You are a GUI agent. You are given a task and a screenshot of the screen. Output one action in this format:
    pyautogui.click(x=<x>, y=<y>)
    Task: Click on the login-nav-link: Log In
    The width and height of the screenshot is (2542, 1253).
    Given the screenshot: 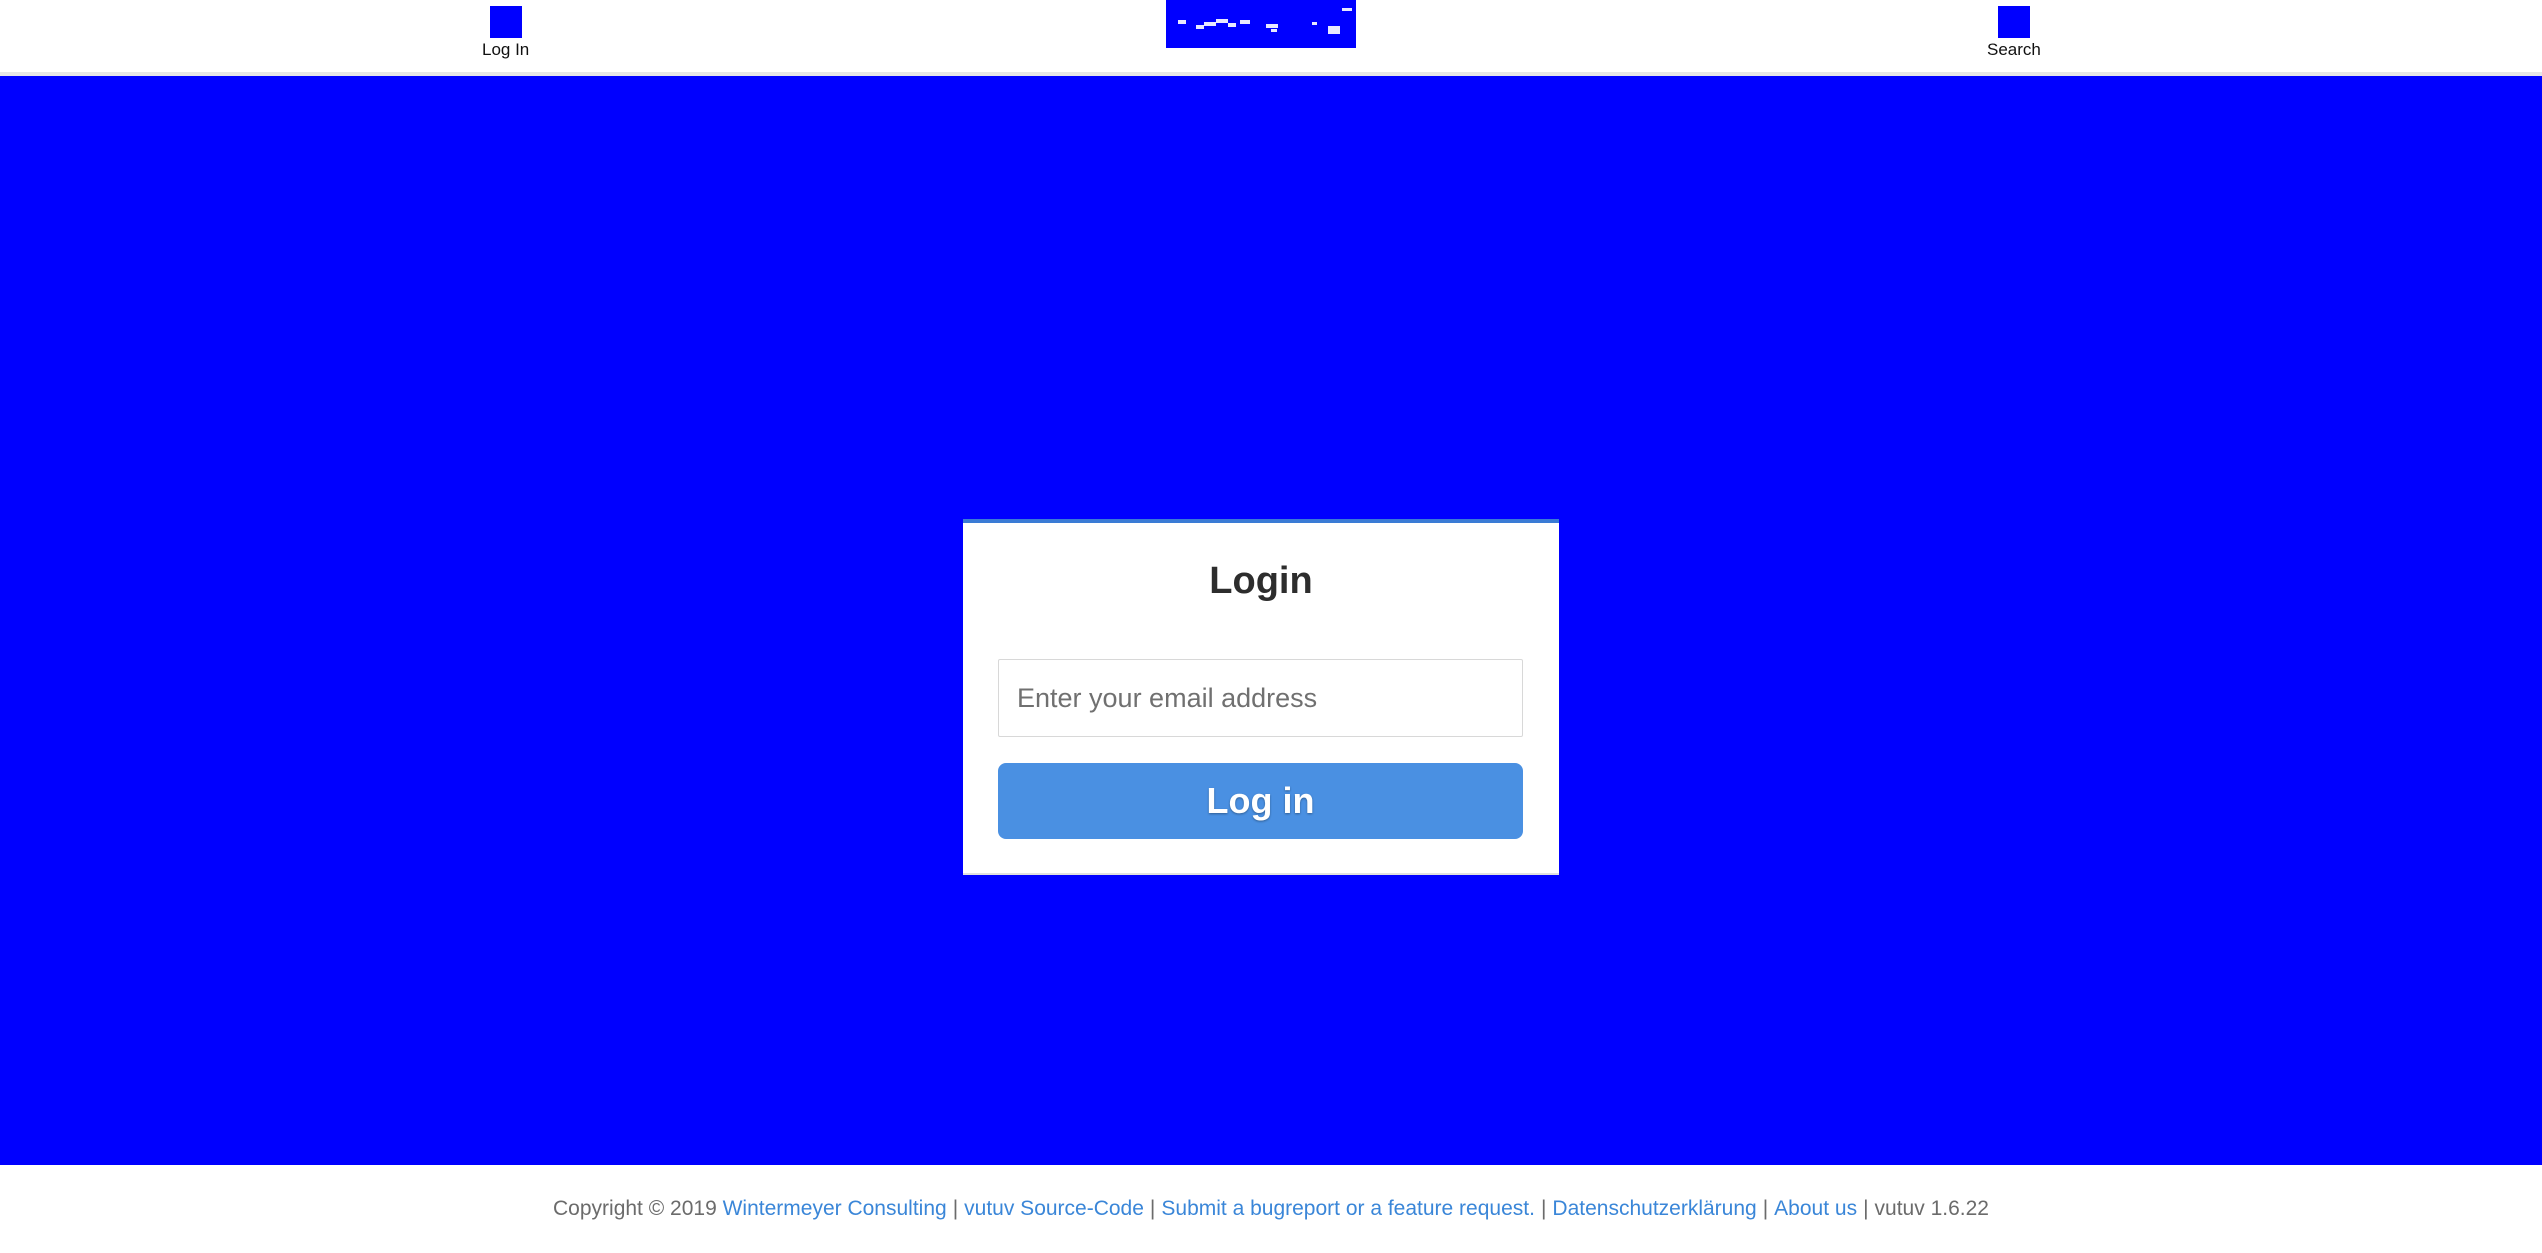 What is the action you would take?
    pyautogui.click(x=505, y=33)
    